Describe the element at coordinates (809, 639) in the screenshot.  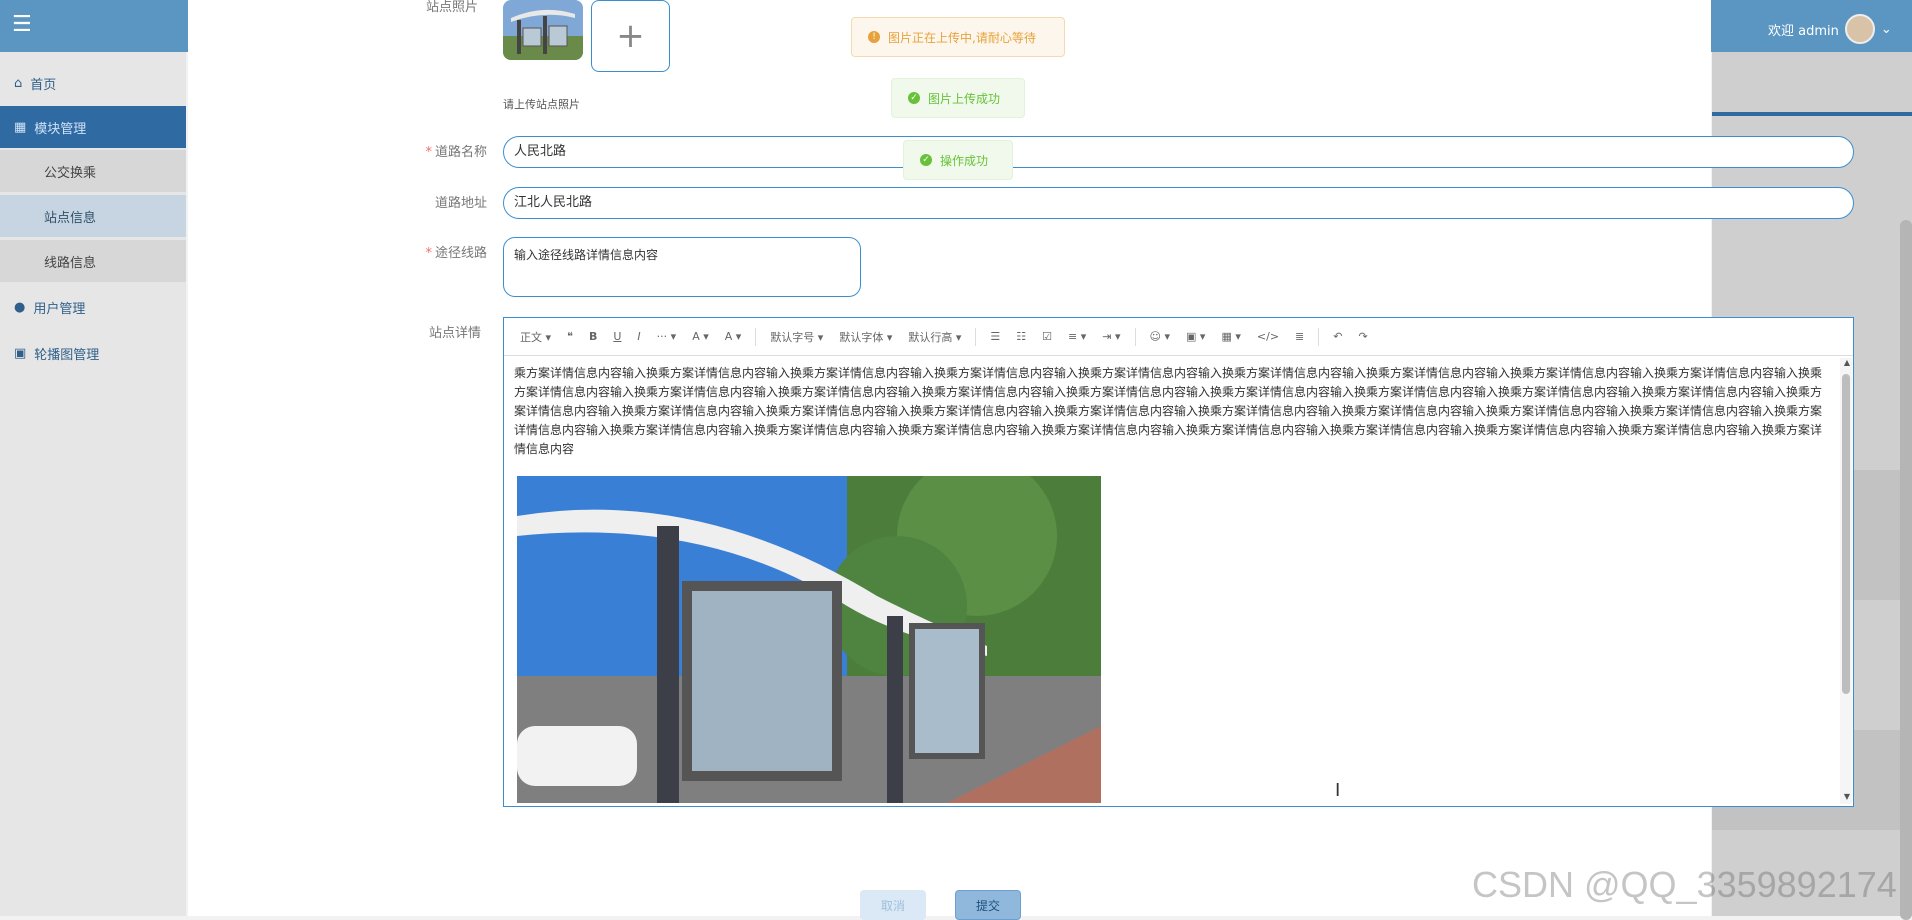
I see `station-photo-image` at that location.